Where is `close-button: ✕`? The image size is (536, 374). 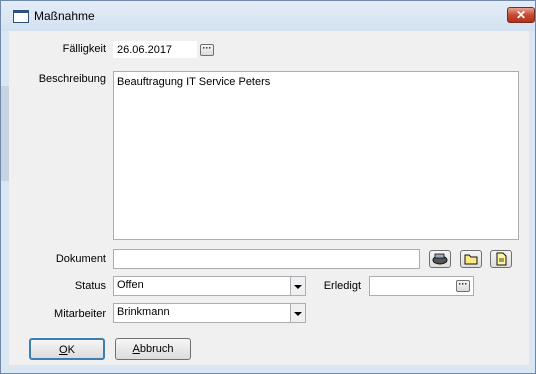
close-button: ✕ is located at coordinates (521, 15).